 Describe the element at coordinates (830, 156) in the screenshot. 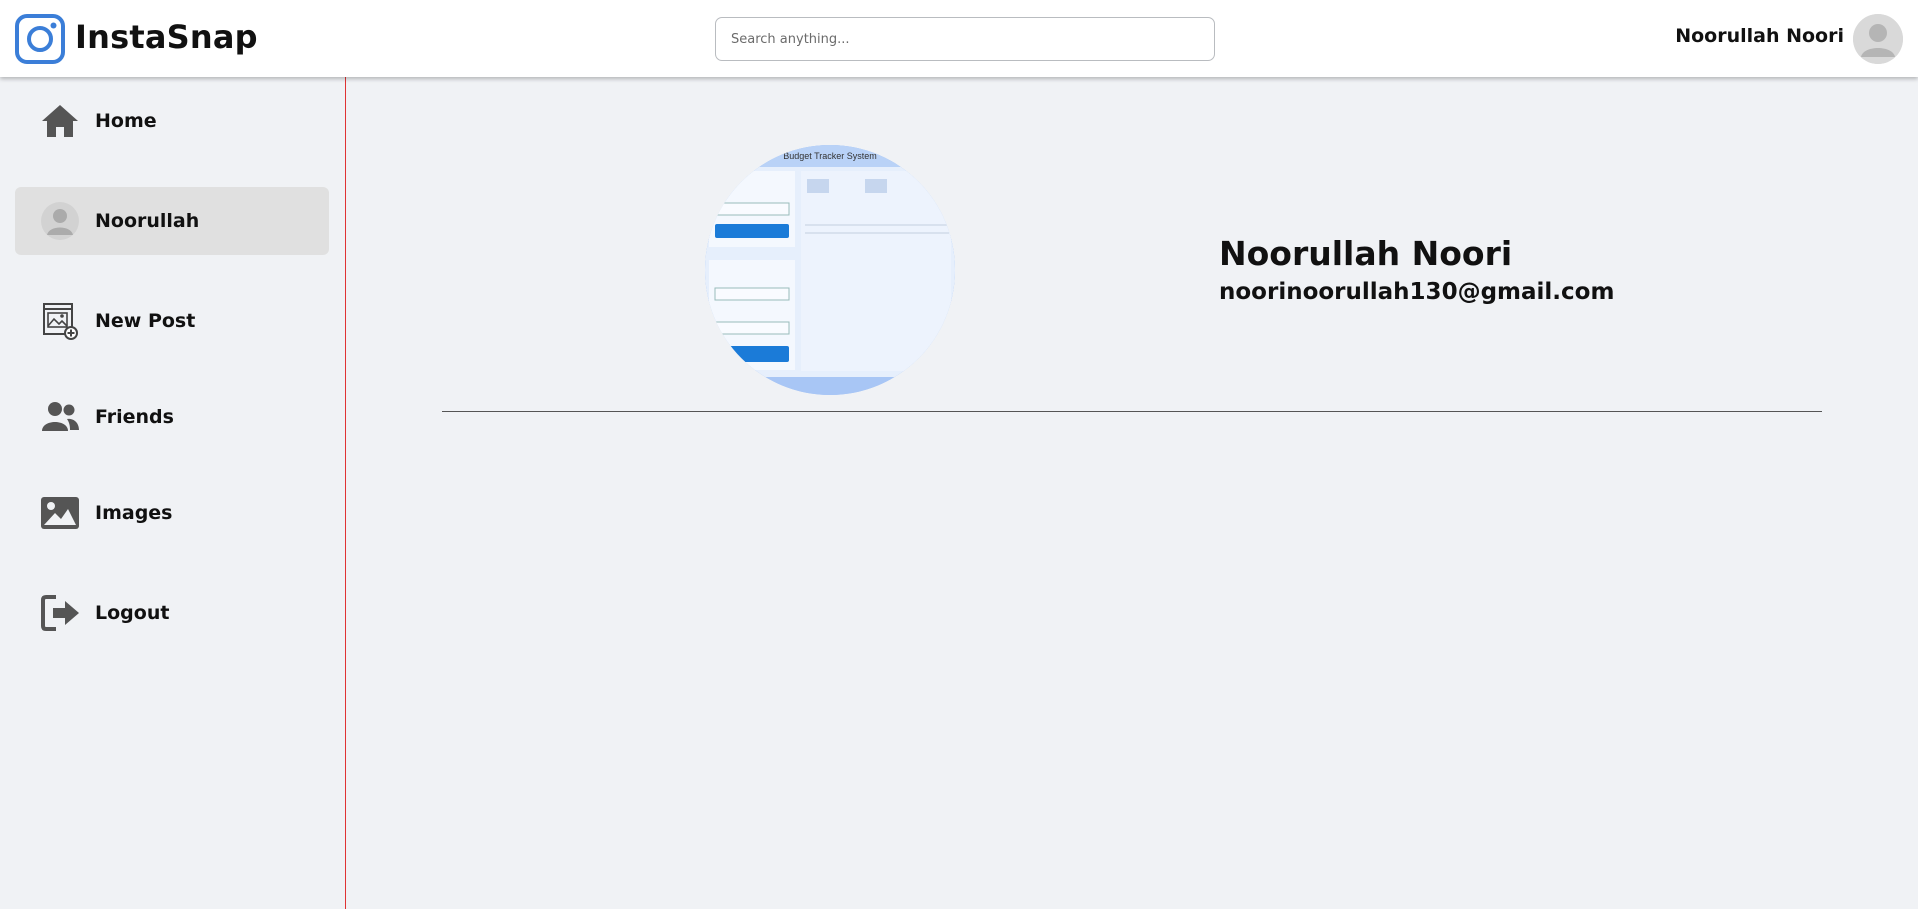

I see `photo-caption: Budget Tracker System` at that location.